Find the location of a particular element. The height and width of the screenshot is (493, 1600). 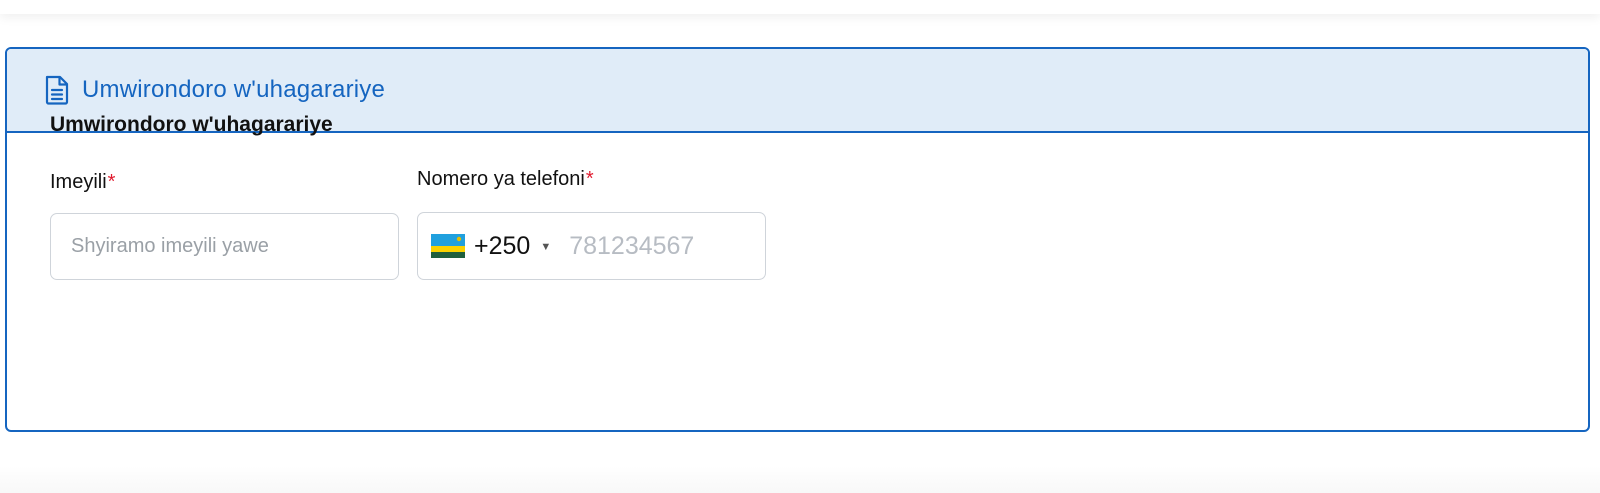

phone-number-input is located at coordinates (654, 246).